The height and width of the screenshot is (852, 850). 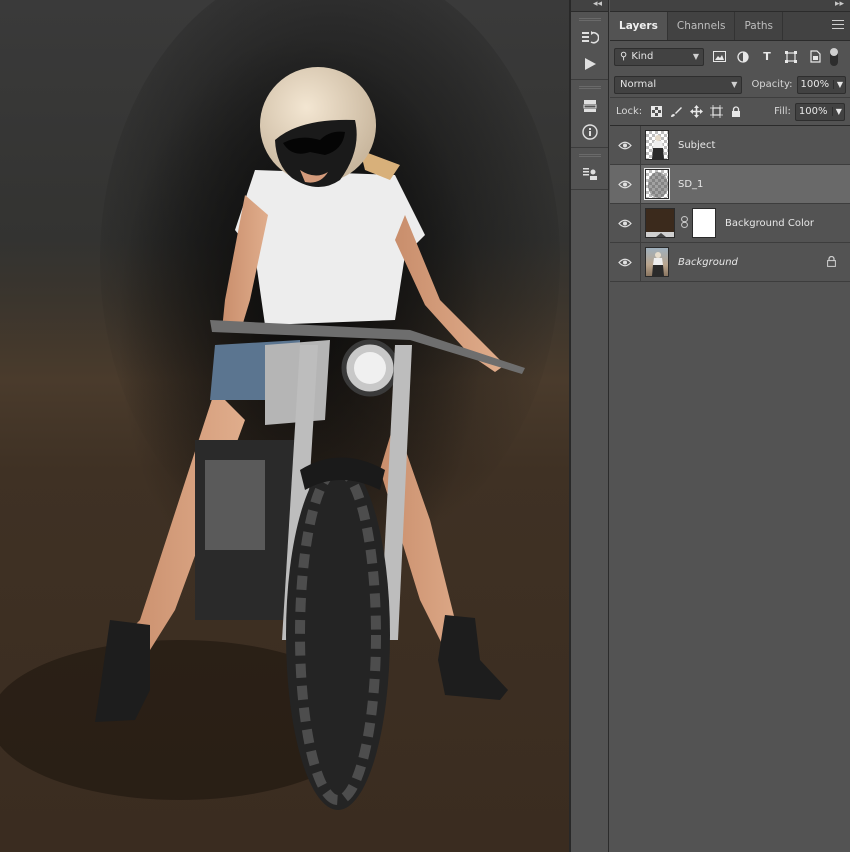 What do you see at coordinates (639, 26) in the screenshot?
I see `tab-layers: Layers` at bounding box center [639, 26].